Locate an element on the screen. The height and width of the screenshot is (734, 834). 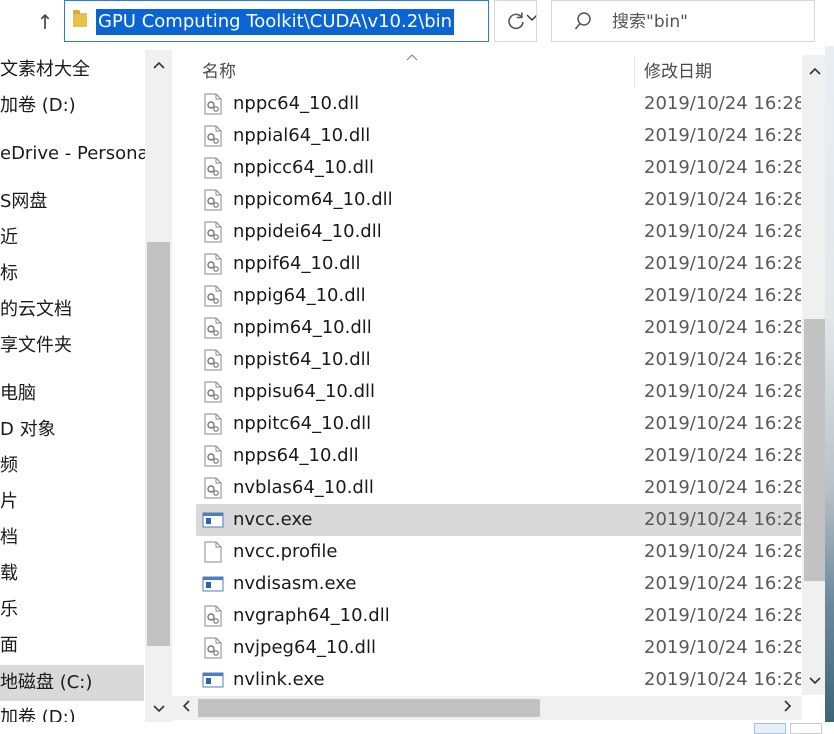
file-list-horizontal-scrollbar is located at coordinates (487, 708).